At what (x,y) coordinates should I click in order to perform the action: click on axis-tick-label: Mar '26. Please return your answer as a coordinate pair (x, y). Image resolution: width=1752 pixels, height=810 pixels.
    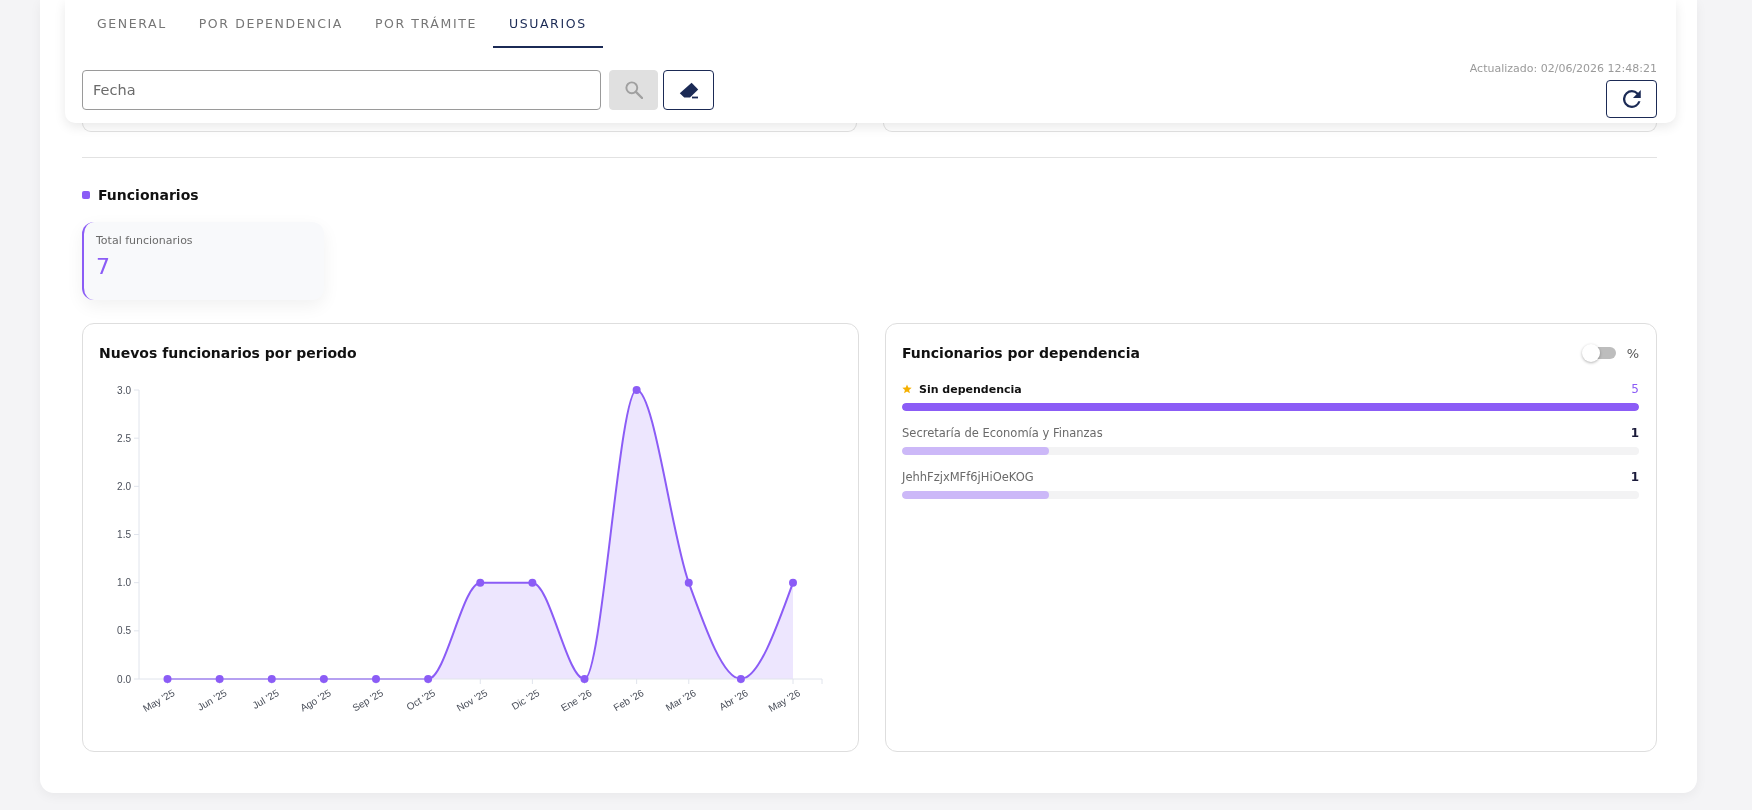
    Looking at the image, I should click on (680, 700).